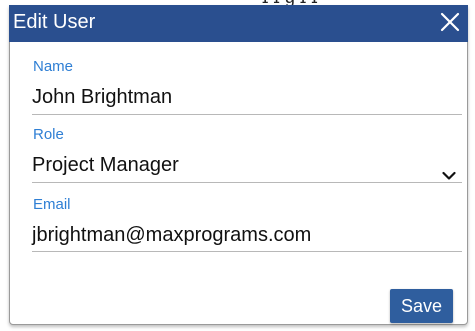  What do you see at coordinates (247, 251) in the screenshot?
I see `email-field-underline` at bounding box center [247, 251].